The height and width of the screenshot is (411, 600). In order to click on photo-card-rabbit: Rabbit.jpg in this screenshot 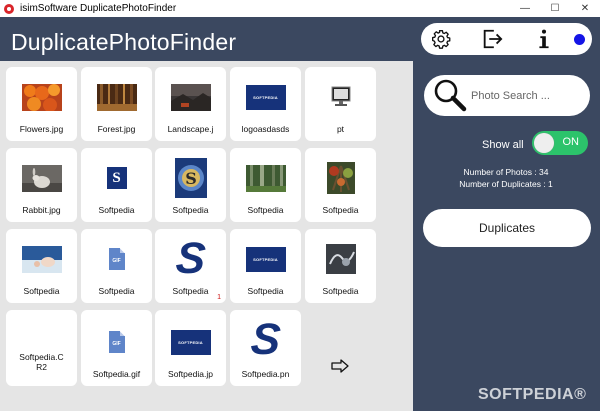, I will do `click(41, 185)`.